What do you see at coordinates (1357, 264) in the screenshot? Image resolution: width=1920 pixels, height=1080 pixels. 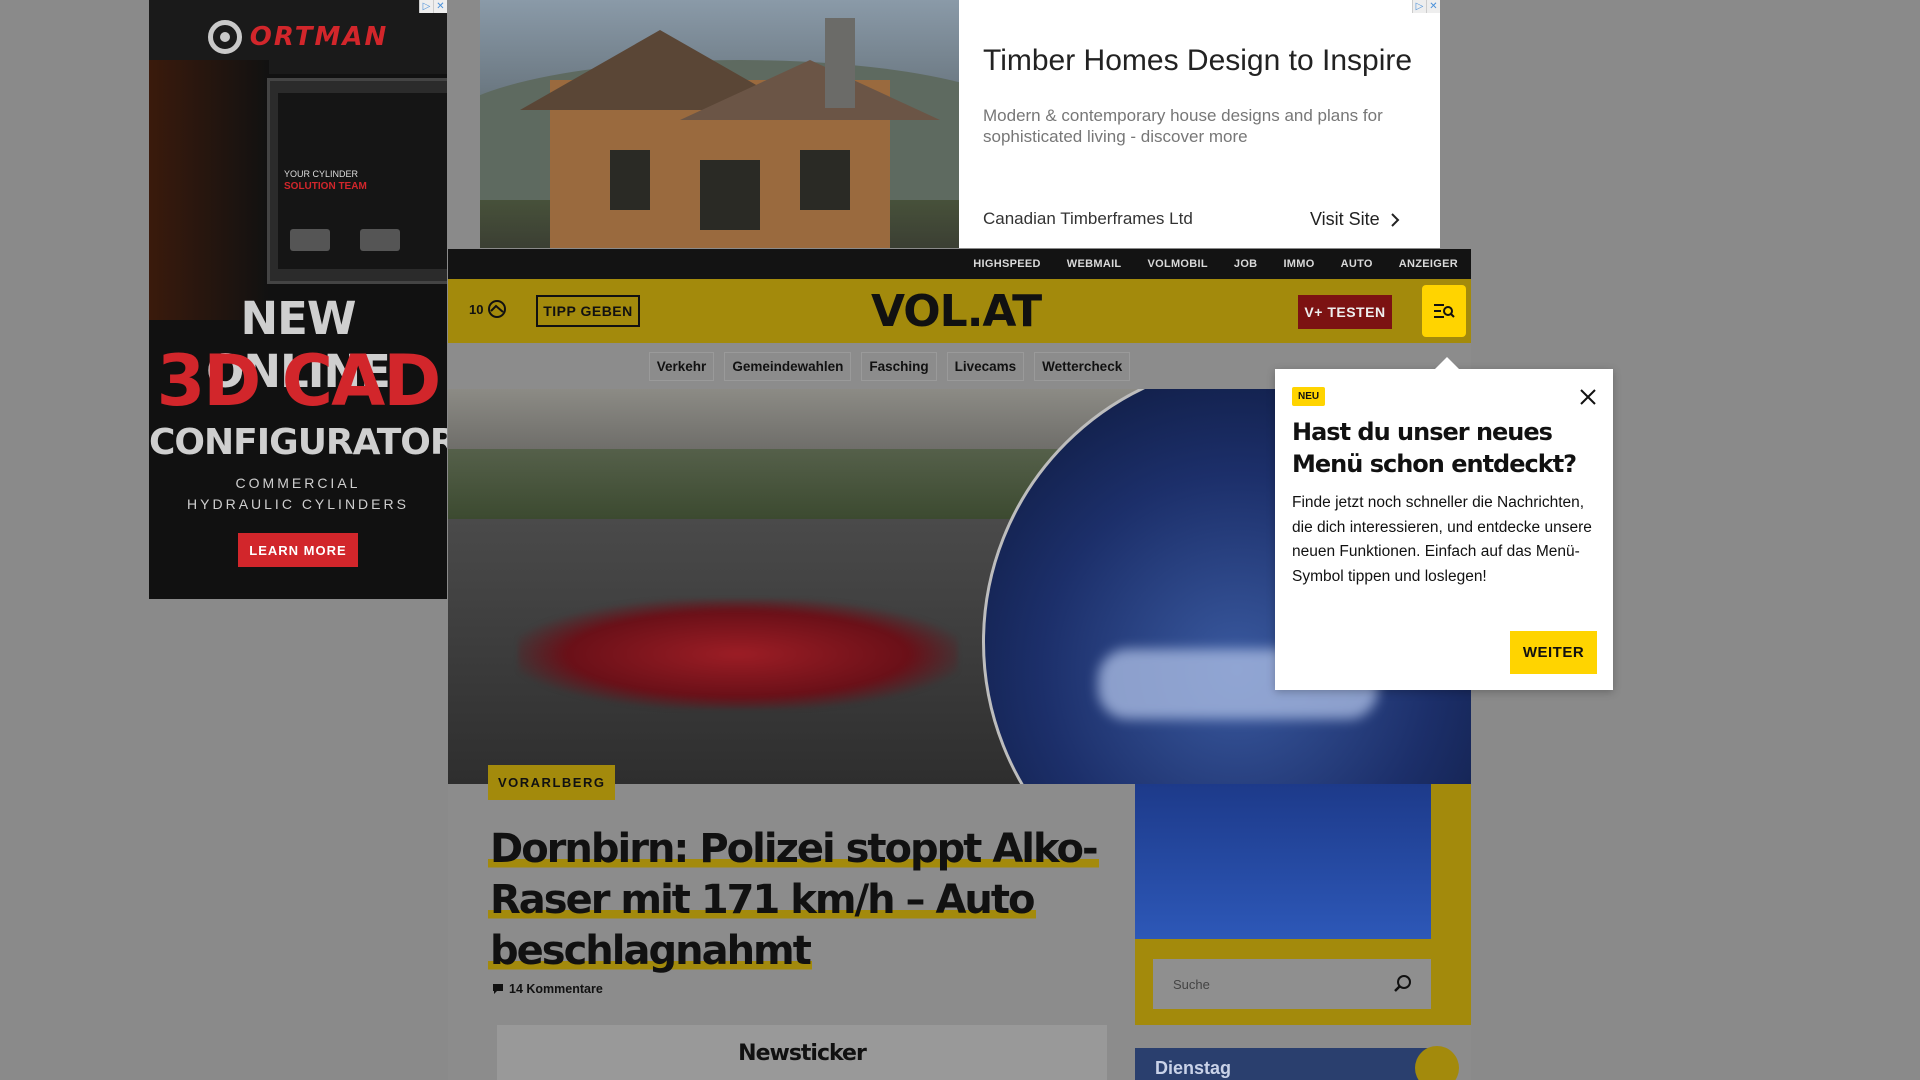 I see `topnav-auto: AUTO` at bounding box center [1357, 264].